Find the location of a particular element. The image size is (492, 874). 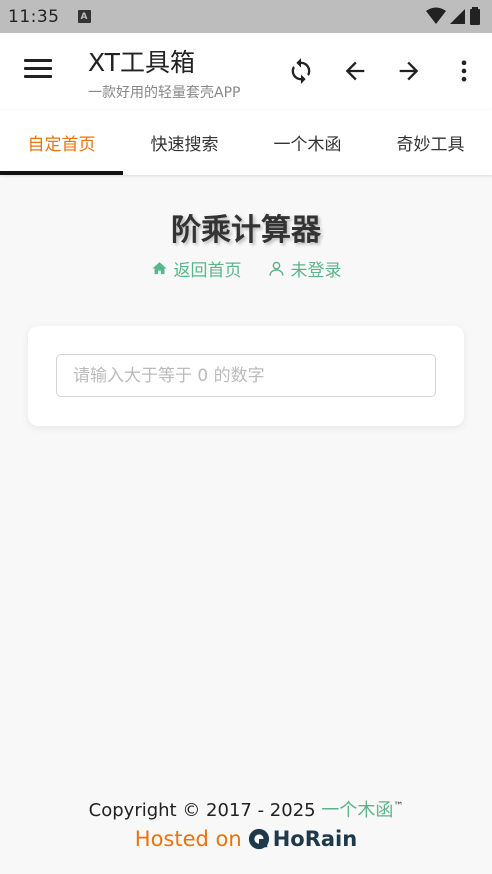

status-time: 11:35 is located at coordinates (34, 16).